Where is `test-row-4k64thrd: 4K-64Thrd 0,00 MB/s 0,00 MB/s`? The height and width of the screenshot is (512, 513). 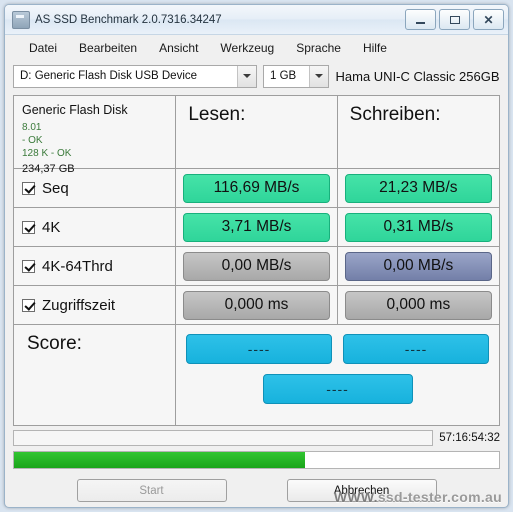
test-row-4k64thrd: 4K-64Thrd 0,00 MB/s 0,00 MB/s is located at coordinates (256, 266).